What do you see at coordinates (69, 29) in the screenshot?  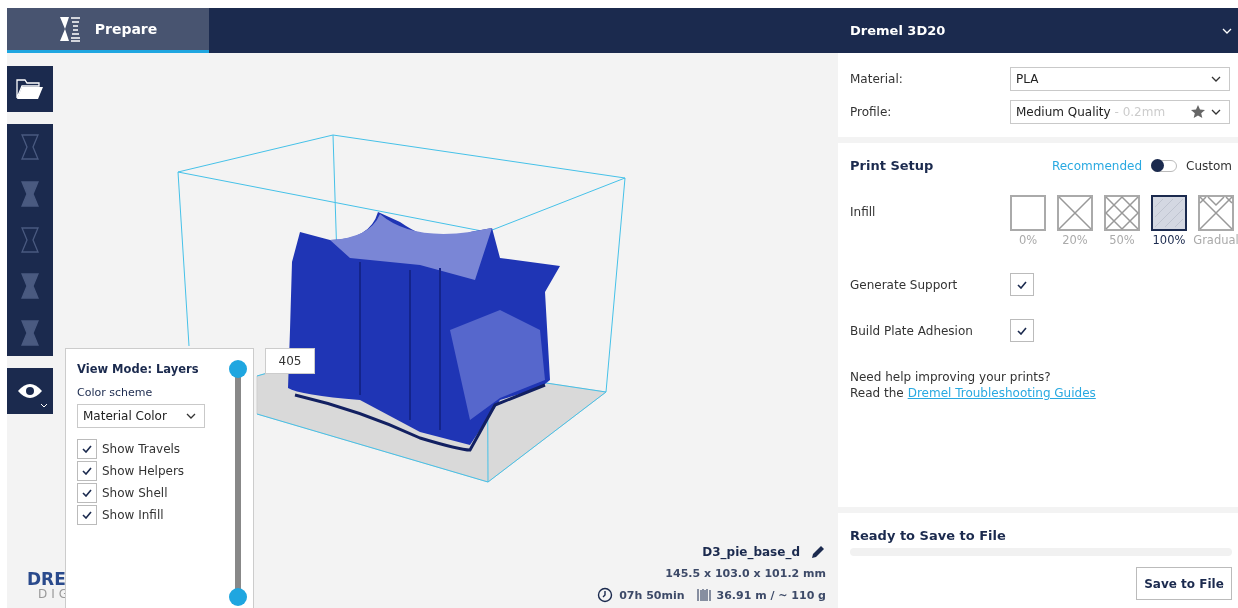 I see `hourglass-logo-icon` at bounding box center [69, 29].